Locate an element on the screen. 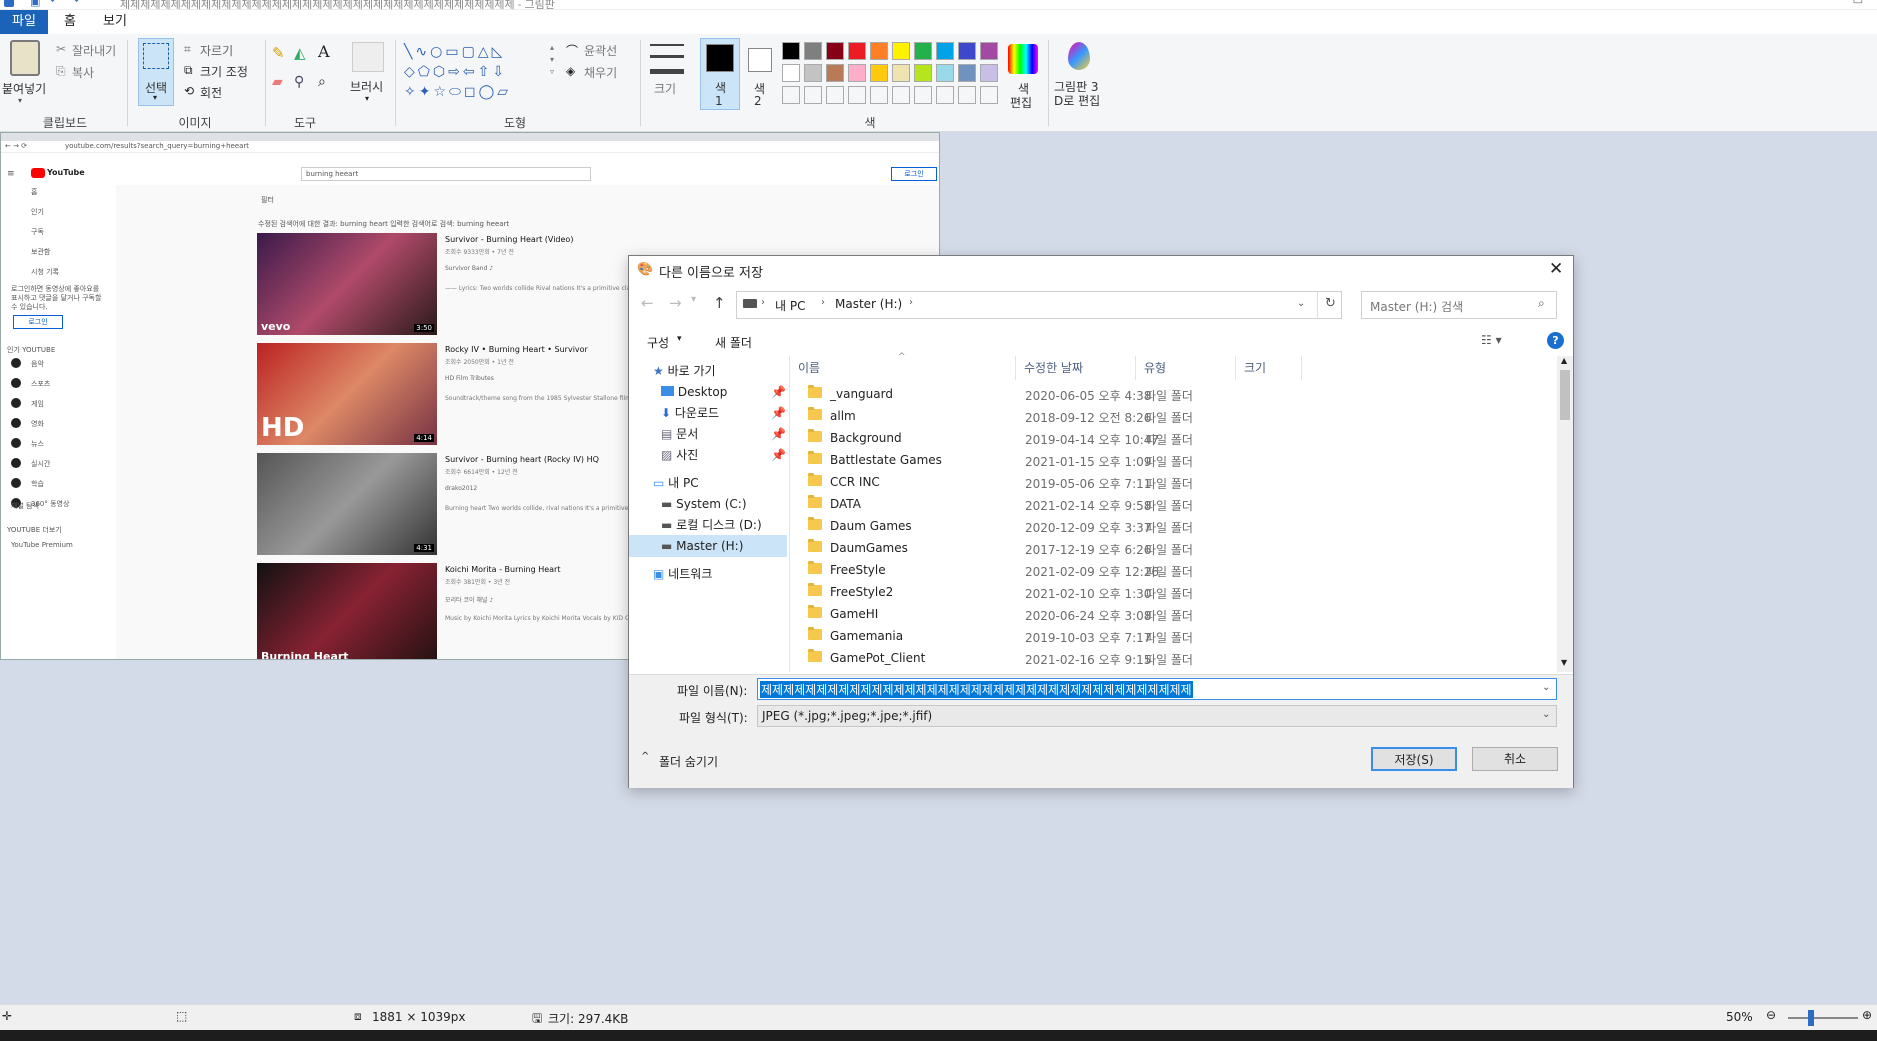 This screenshot has height=1041, width=1877. column-type: 유형 is located at coordinates (1186, 368).